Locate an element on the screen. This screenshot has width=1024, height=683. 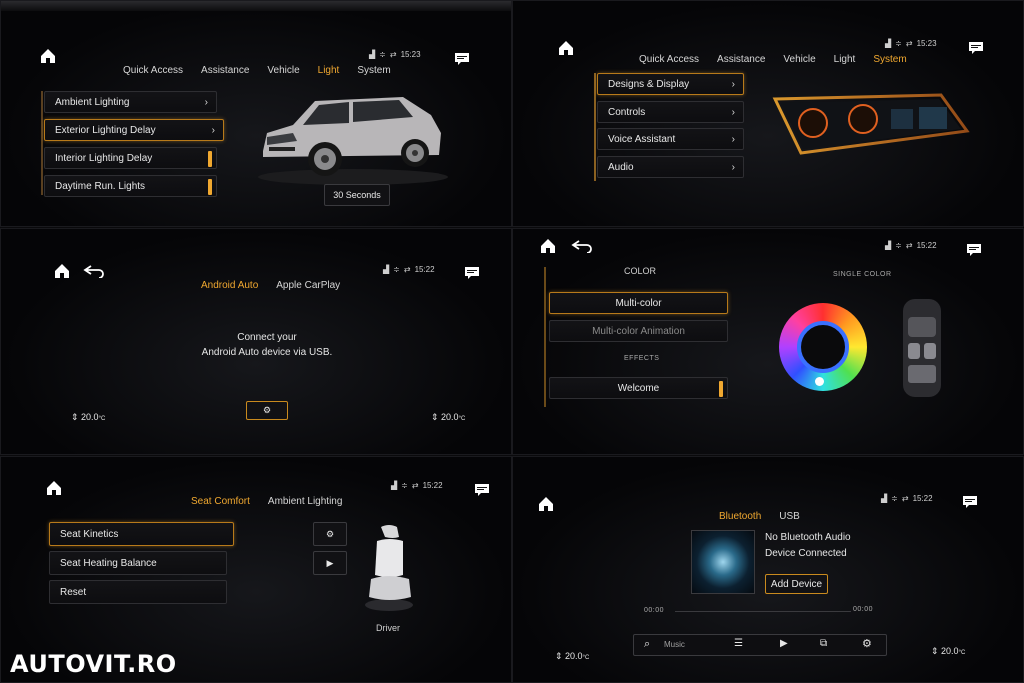
delay-value-button: 30 Seconds is located at coordinates (357, 195).